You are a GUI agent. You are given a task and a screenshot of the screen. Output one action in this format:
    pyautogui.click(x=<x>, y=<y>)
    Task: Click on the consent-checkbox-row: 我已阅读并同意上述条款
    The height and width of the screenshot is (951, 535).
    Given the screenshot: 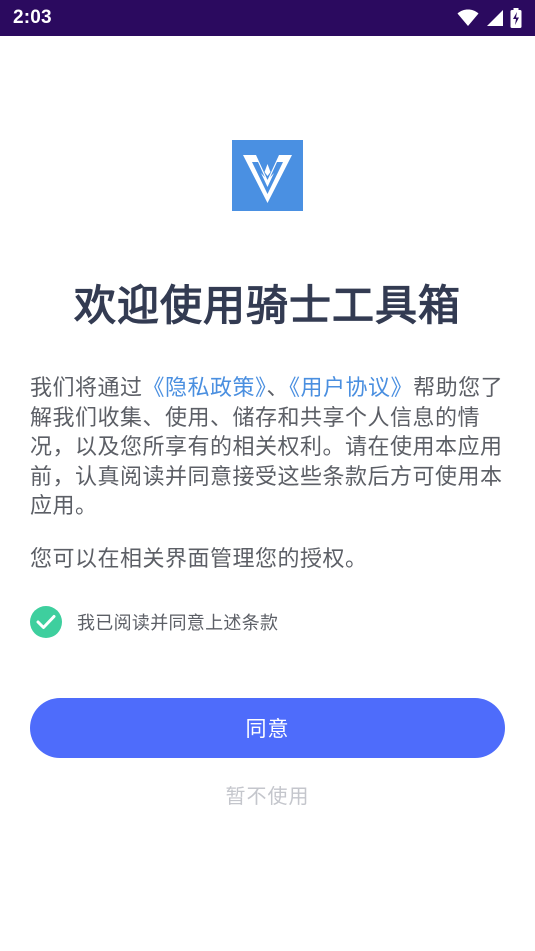 What is the action you would take?
    pyautogui.click(x=154, y=622)
    